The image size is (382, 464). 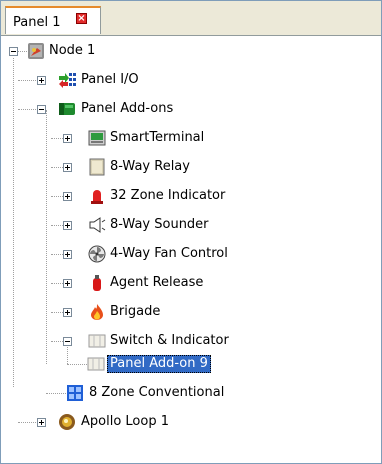 I want to click on tree-item-panel-io: Panel I/O, so click(x=110, y=80).